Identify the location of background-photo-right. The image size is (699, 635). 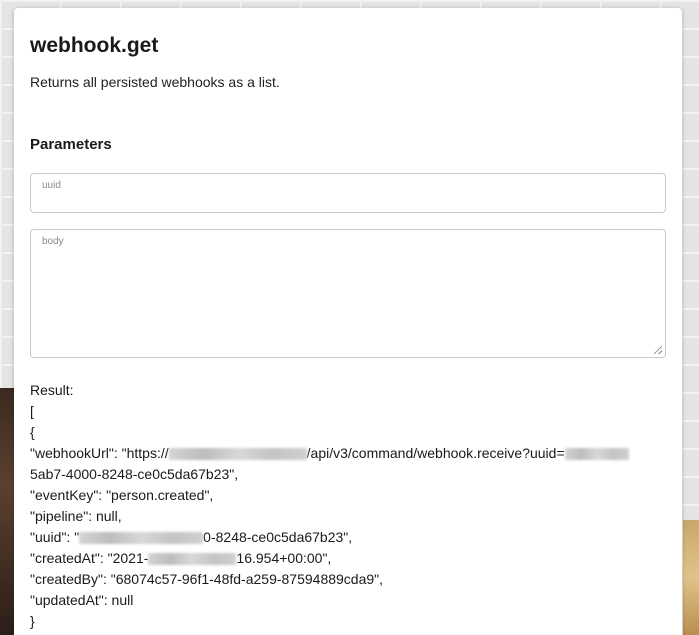
(691, 577).